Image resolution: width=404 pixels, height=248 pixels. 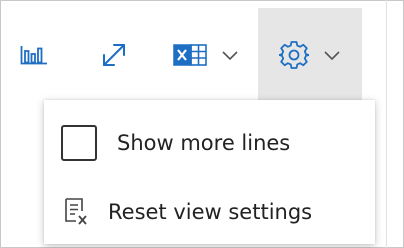 I want to click on expand-diagonal-icon, so click(x=114, y=55).